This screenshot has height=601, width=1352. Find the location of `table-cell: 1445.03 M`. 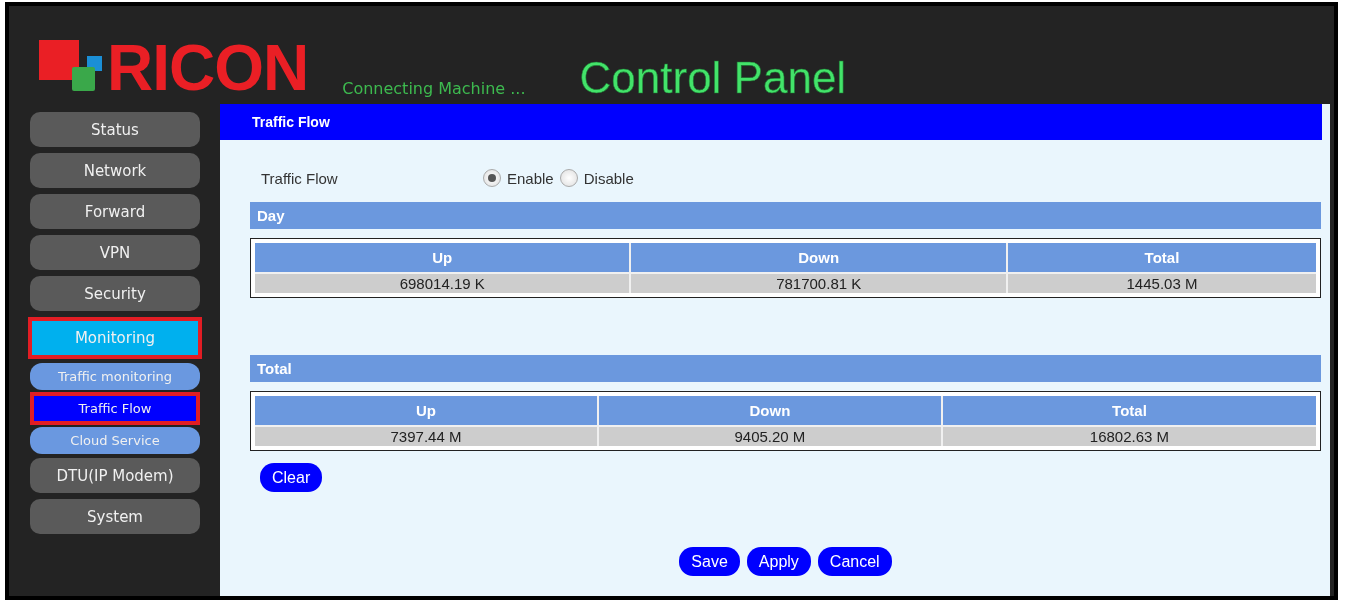

table-cell: 1445.03 M is located at coordinates (1161, 282).